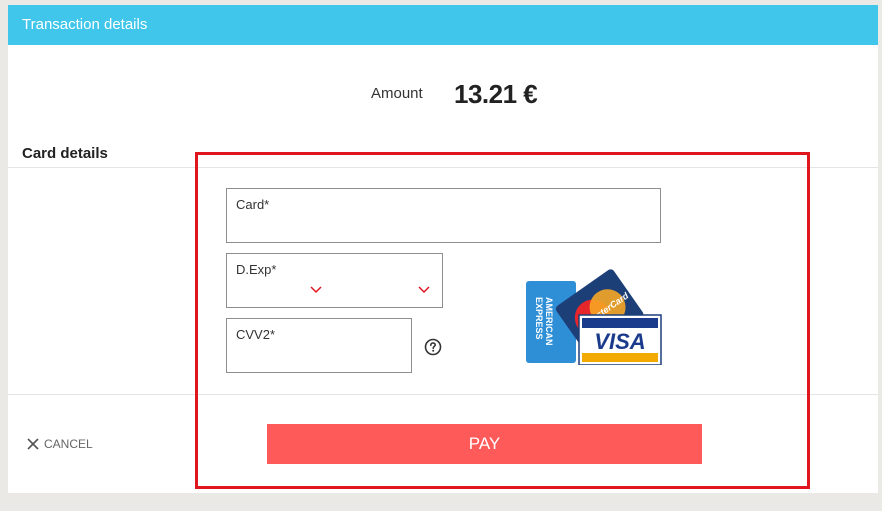  I want to click on card-number-label: Card*, so click(253, 204).